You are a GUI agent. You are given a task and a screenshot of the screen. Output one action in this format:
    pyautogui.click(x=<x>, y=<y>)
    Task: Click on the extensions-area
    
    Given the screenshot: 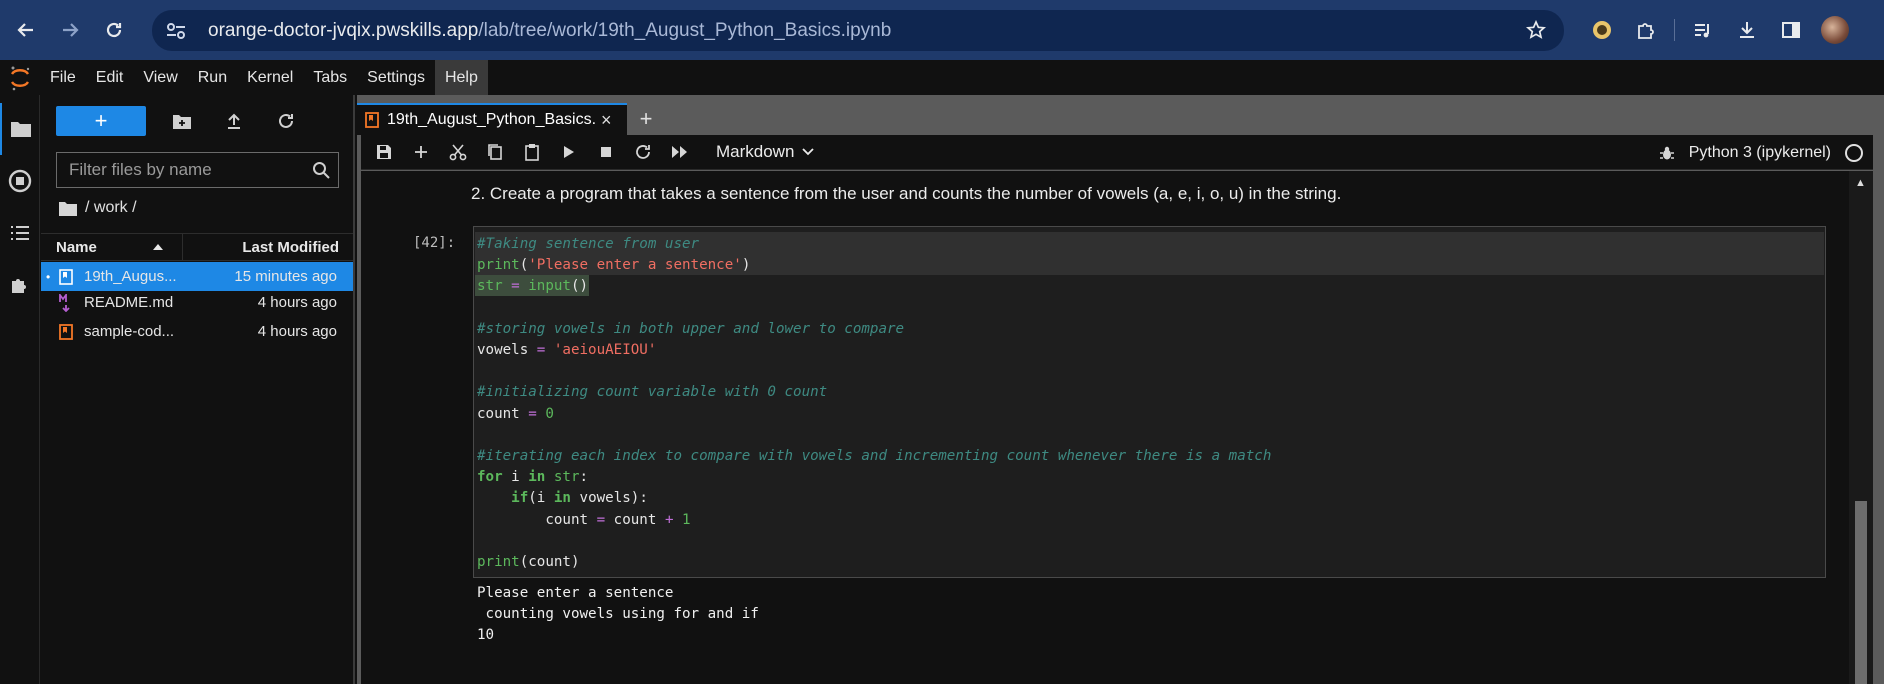 What is the action you would take?
    pyautogui.click(x=1718, y=30)
    